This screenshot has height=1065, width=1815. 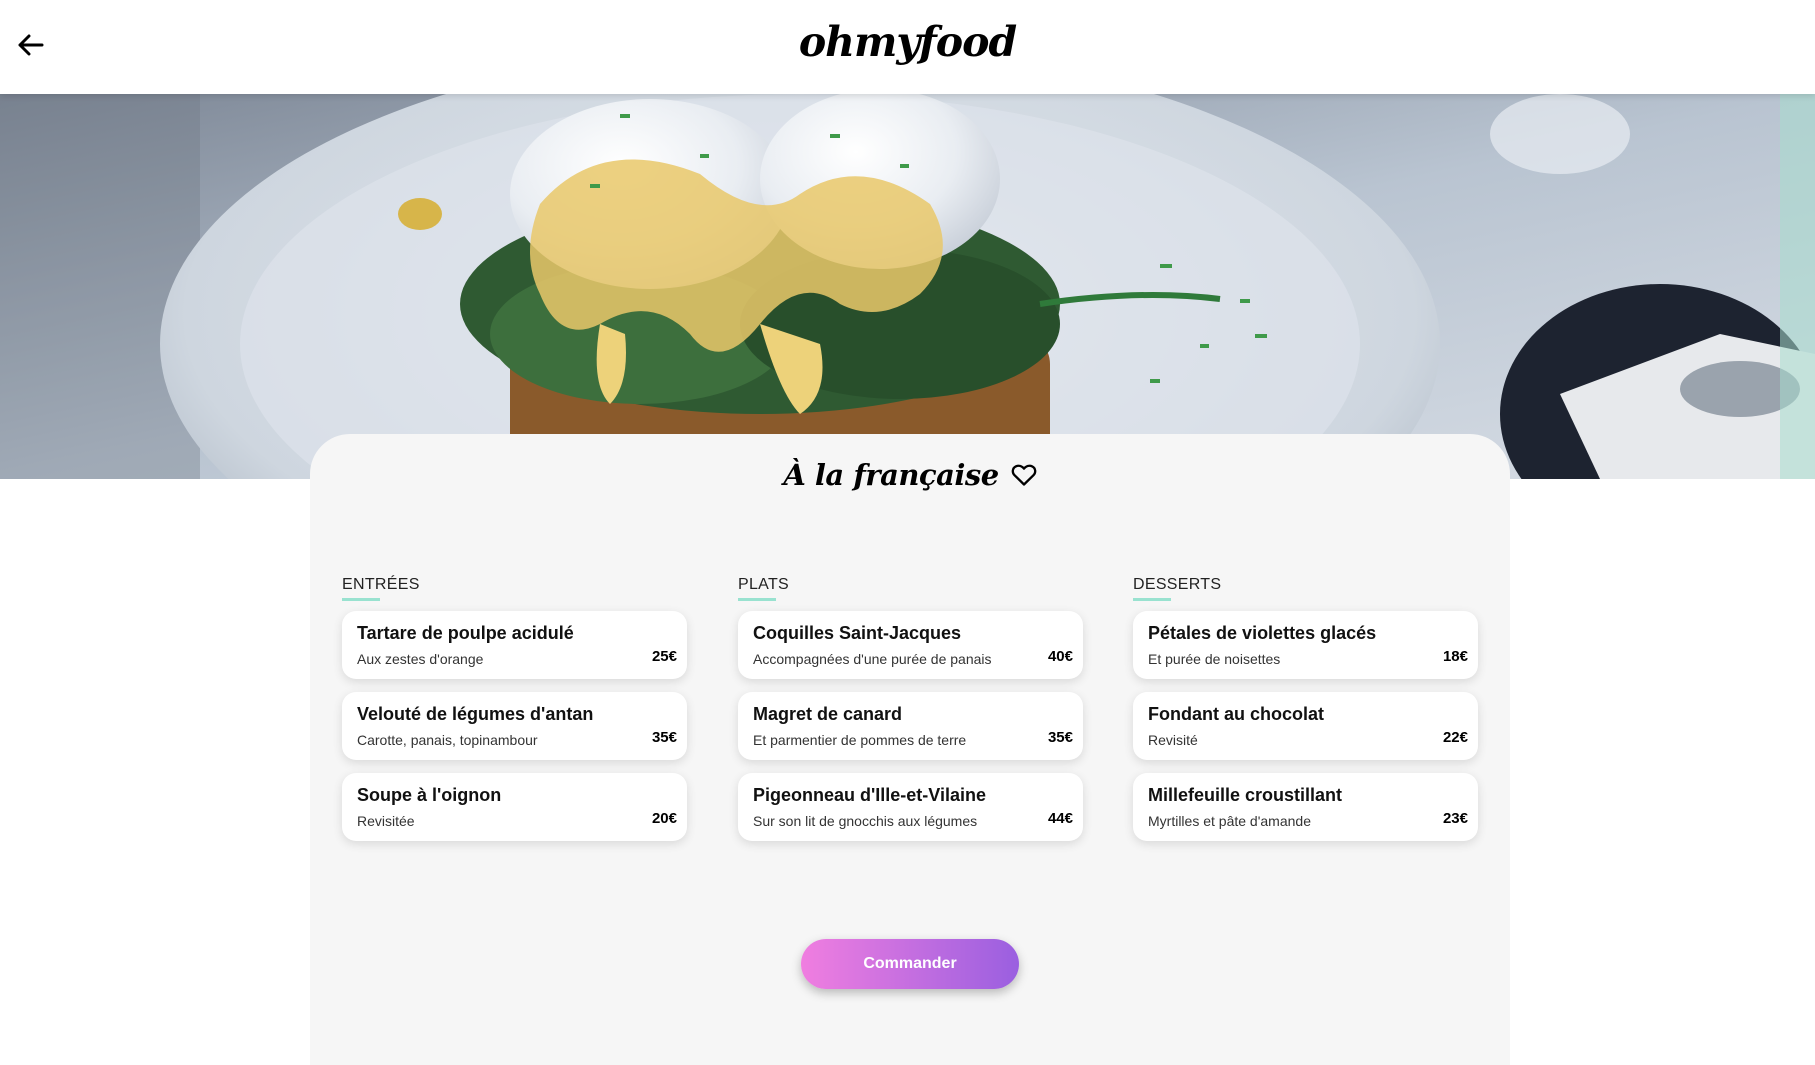 What do you see at coordinates (420, 659) in the screenshot?
I see `dish-description: Aux zestes d'orange` at bounding box center [420, 659].